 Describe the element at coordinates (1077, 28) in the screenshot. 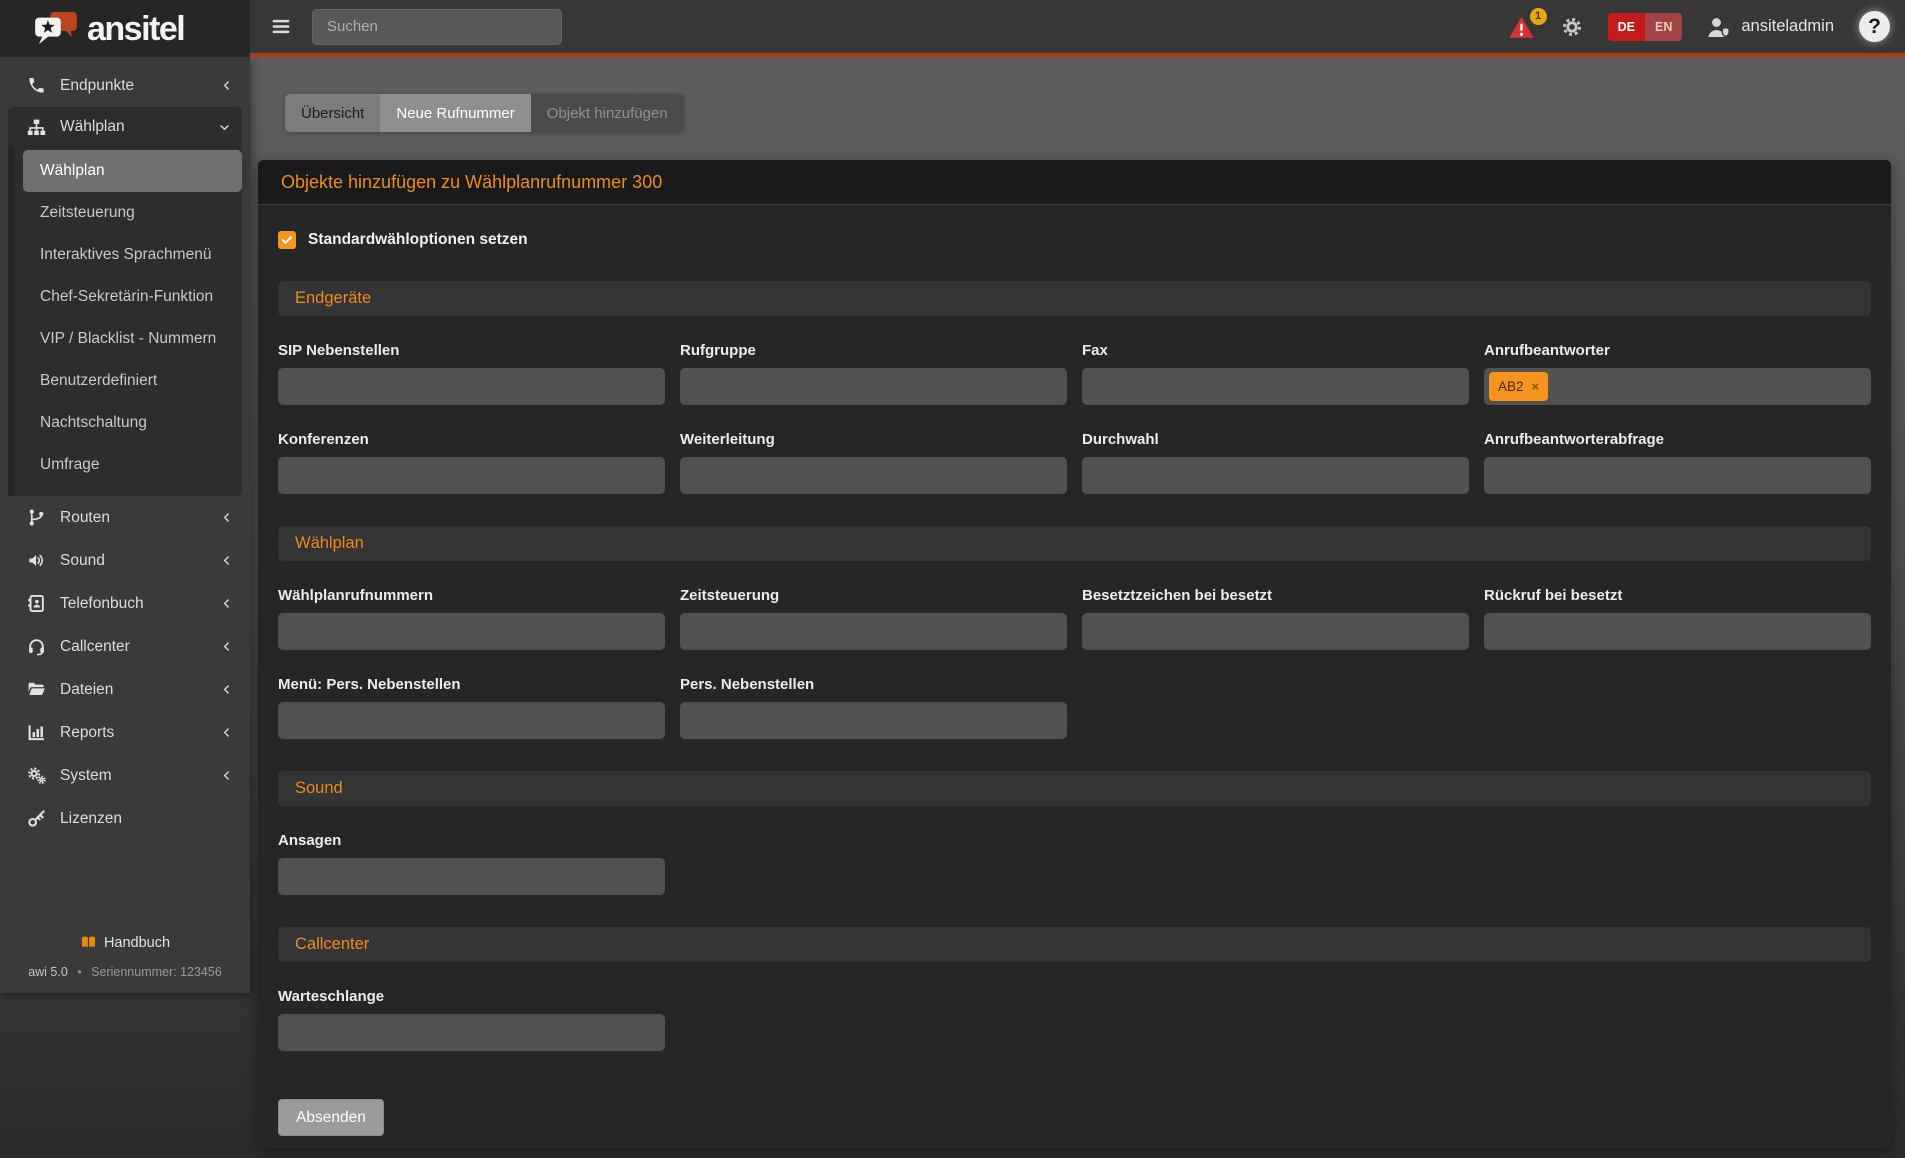

I see `topbar-main: 1 DE EN ansiteladmin ?` at that location.